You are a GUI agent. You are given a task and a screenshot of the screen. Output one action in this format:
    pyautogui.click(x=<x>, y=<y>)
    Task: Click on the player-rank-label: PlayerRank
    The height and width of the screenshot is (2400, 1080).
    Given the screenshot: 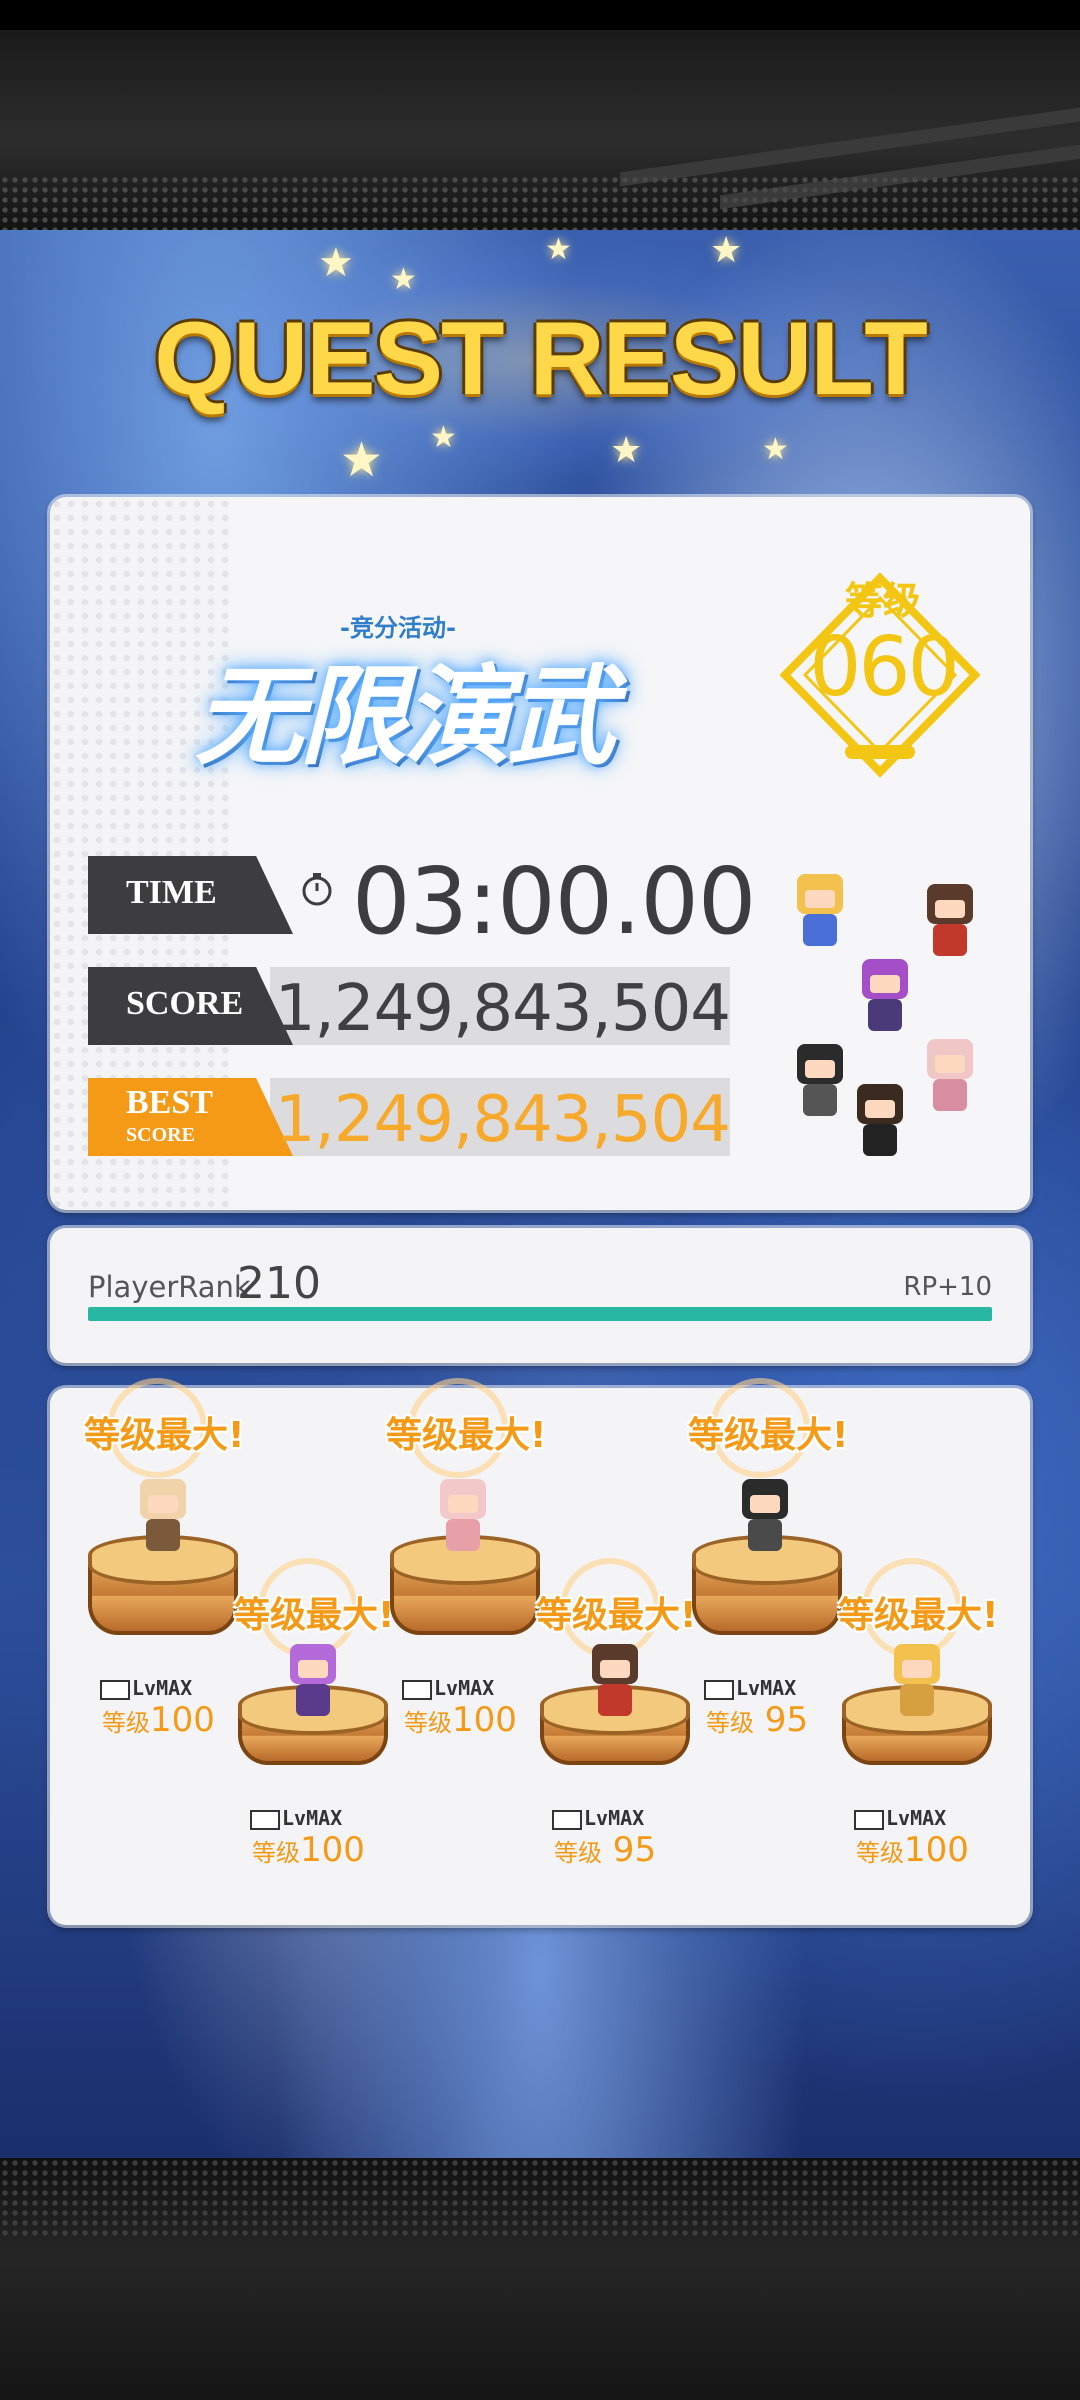 What is the action you would take?
    pyautogui.click(x=169, y=1287)
    